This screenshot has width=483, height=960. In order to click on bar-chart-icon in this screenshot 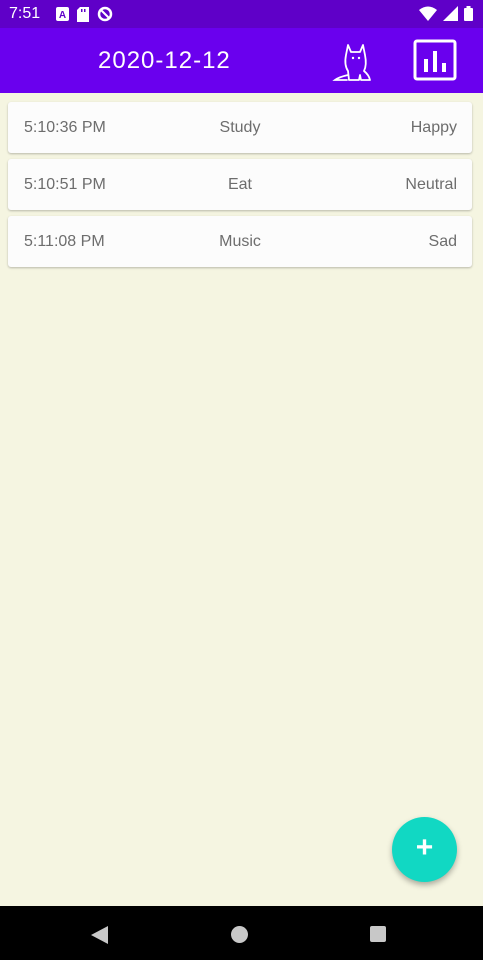, I will do `click(435, 60)`.